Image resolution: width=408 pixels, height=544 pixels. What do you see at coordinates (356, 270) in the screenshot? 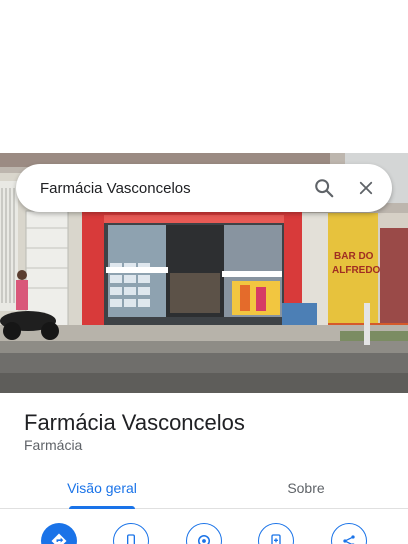
I see `svg-text: ALFREDO` at bounding box center [356, 270].